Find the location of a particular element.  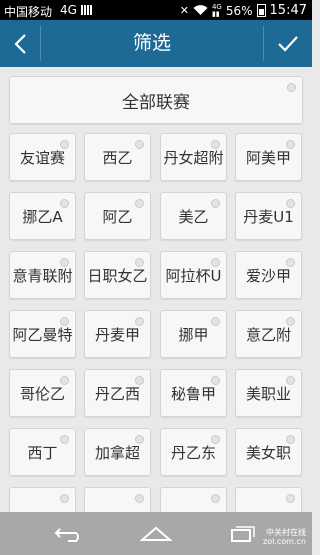

league-chip: 秘鲁甲 is located at coordinates (193, 393).